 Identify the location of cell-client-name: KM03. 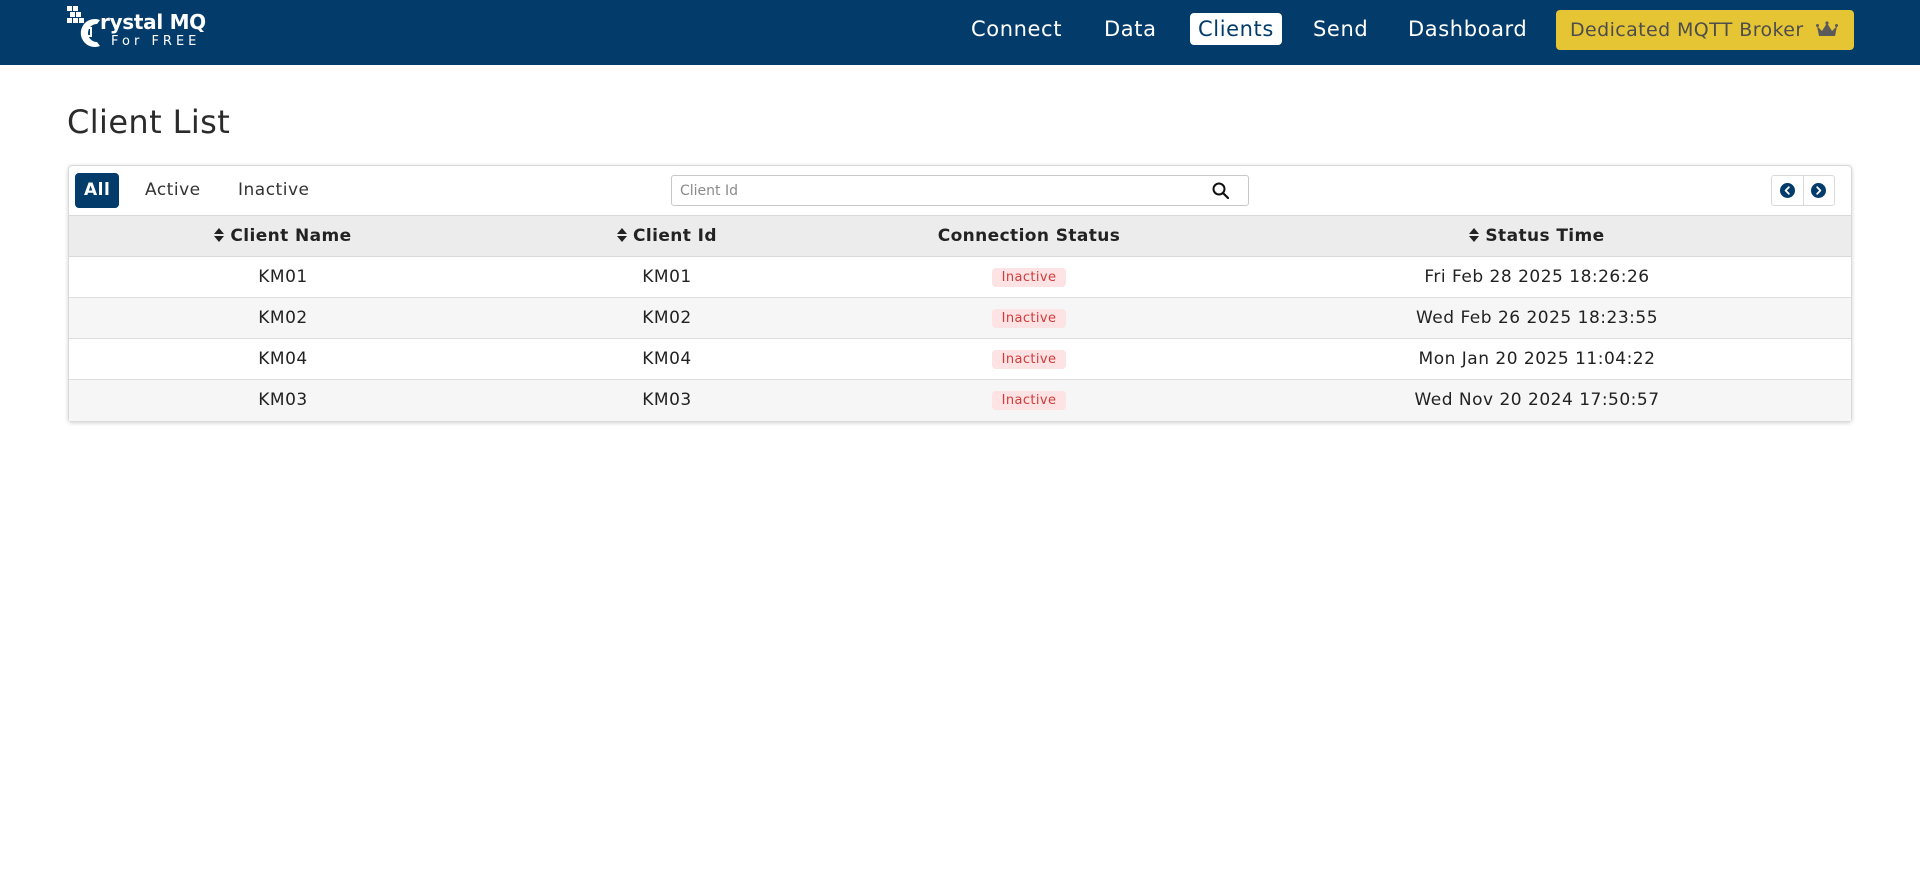
(283, 400).